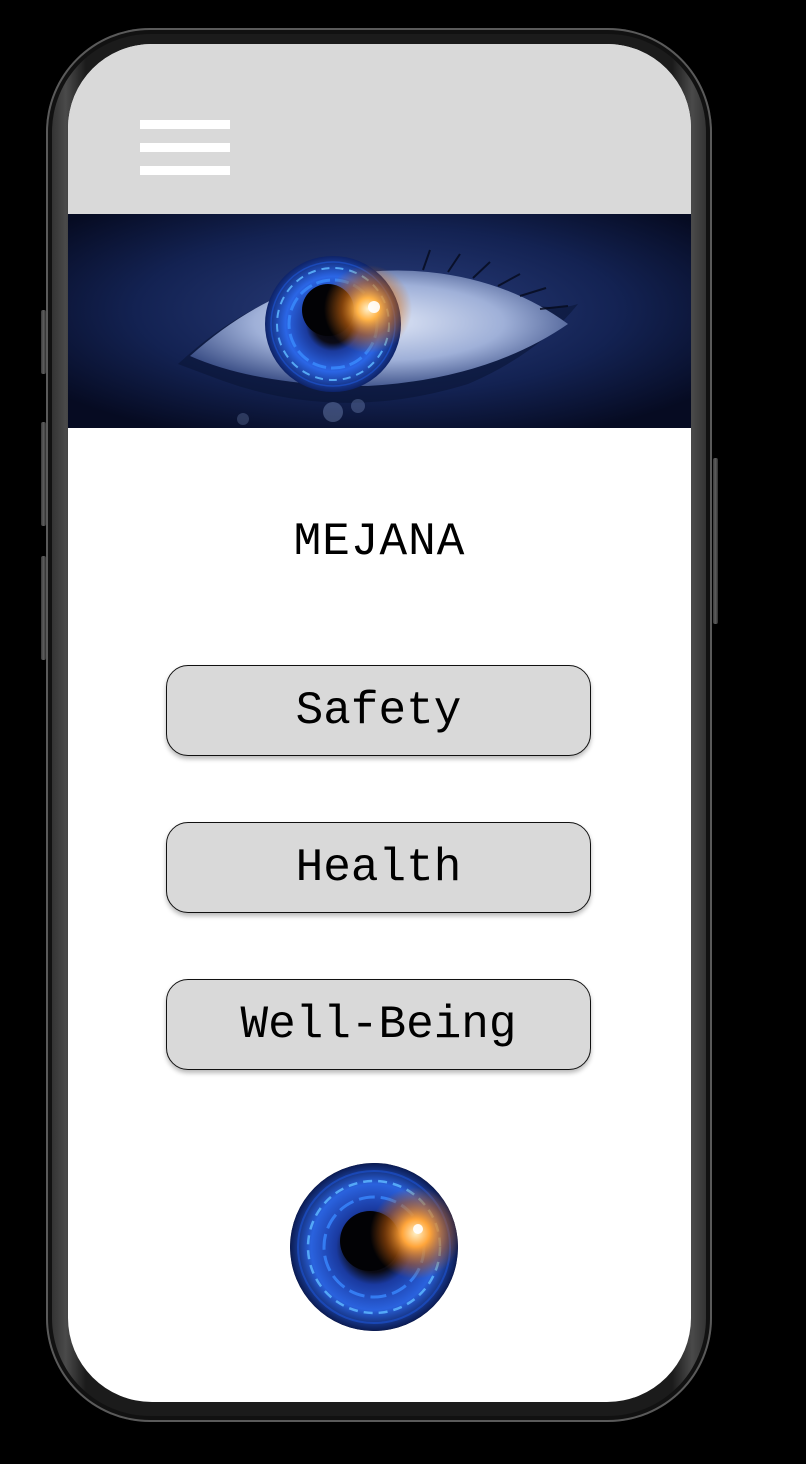 This screenshot has height=1464, width=806. I want to click on well-being-button: Well-Being, so click(378, 1024).